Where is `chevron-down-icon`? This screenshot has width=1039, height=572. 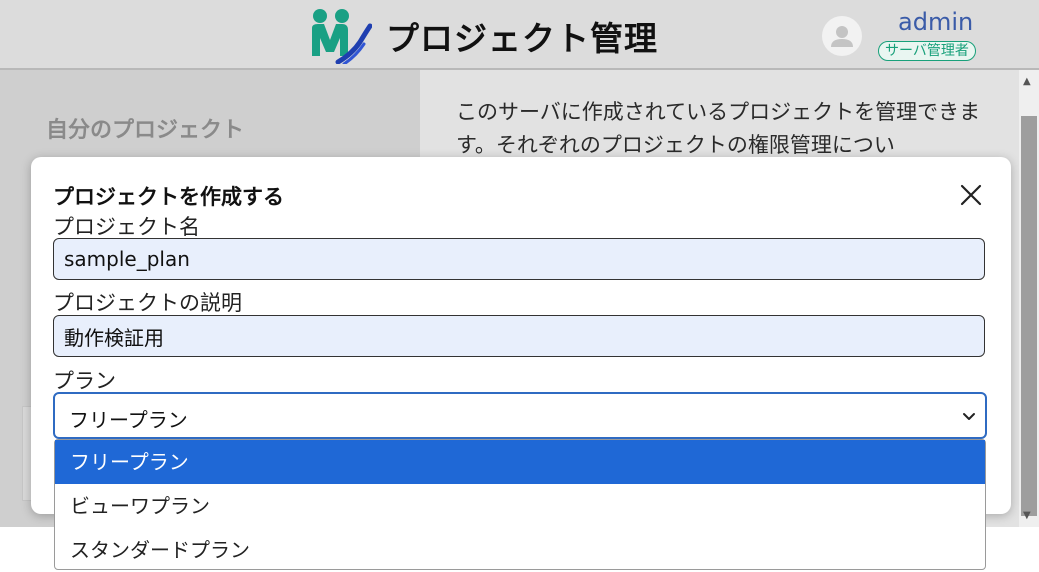
chevron-down-icon is located at coordinates (969, 416).